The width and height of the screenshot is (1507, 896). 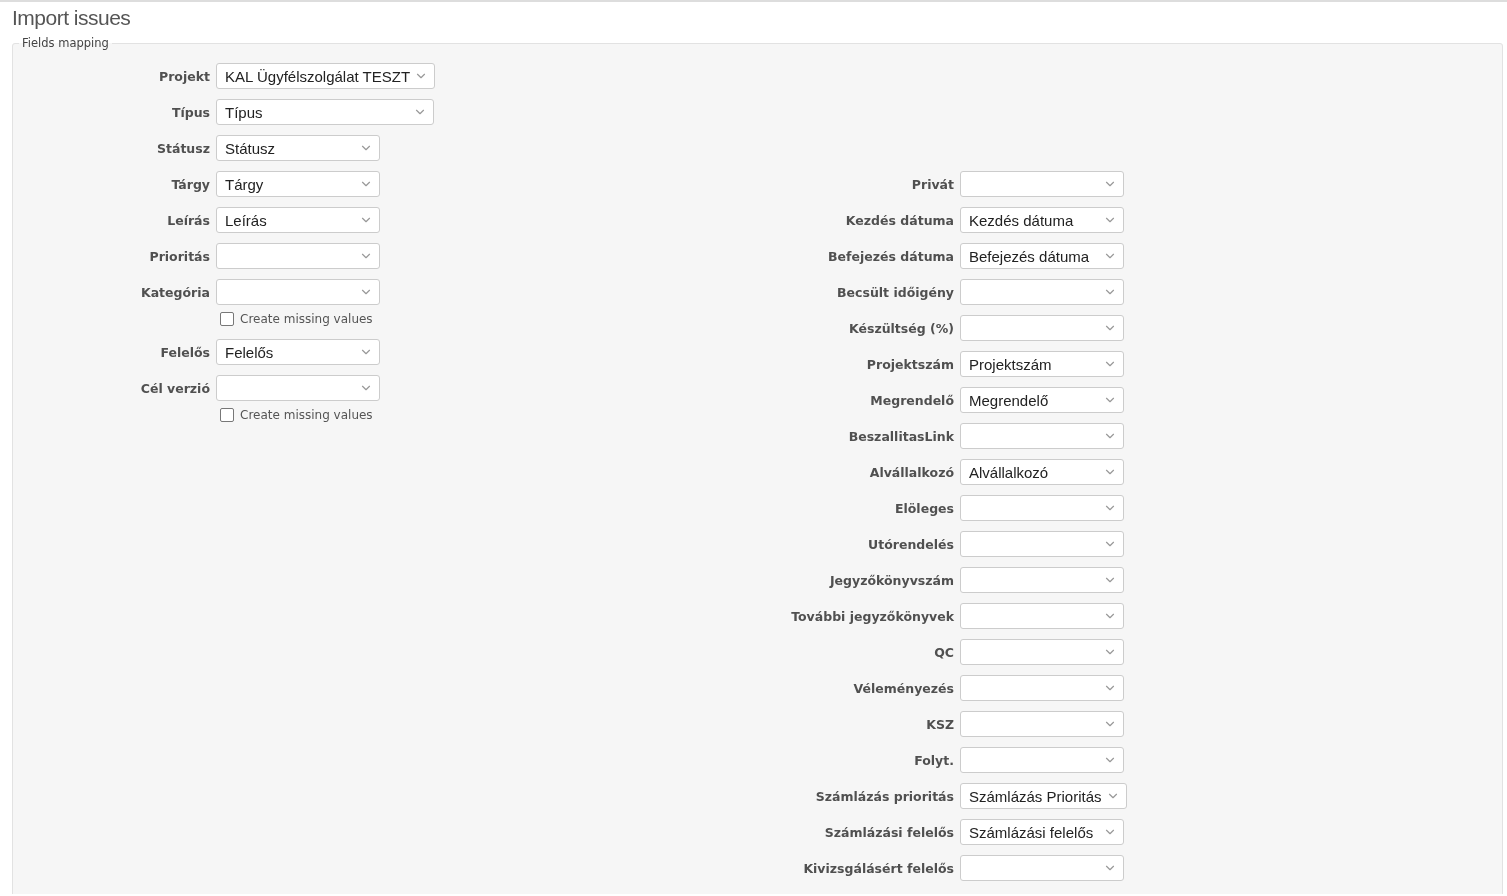 I want to click on dropdown: Számlázás Prioritás, so click(x=1043, y=796).